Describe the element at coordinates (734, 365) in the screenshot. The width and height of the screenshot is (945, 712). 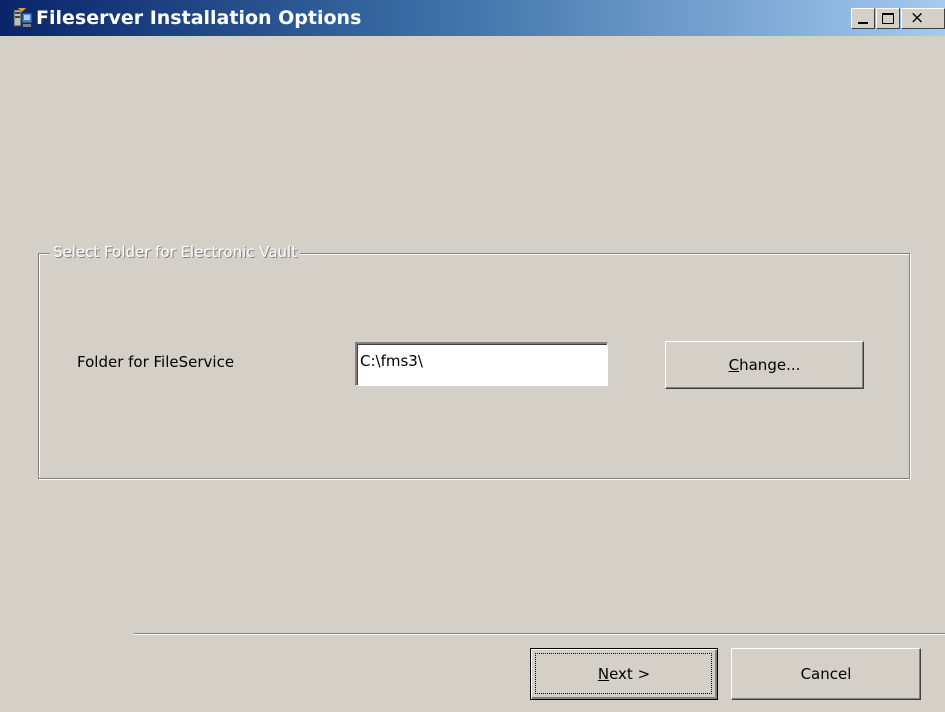
I see `change-mnemonic: C` at that location.